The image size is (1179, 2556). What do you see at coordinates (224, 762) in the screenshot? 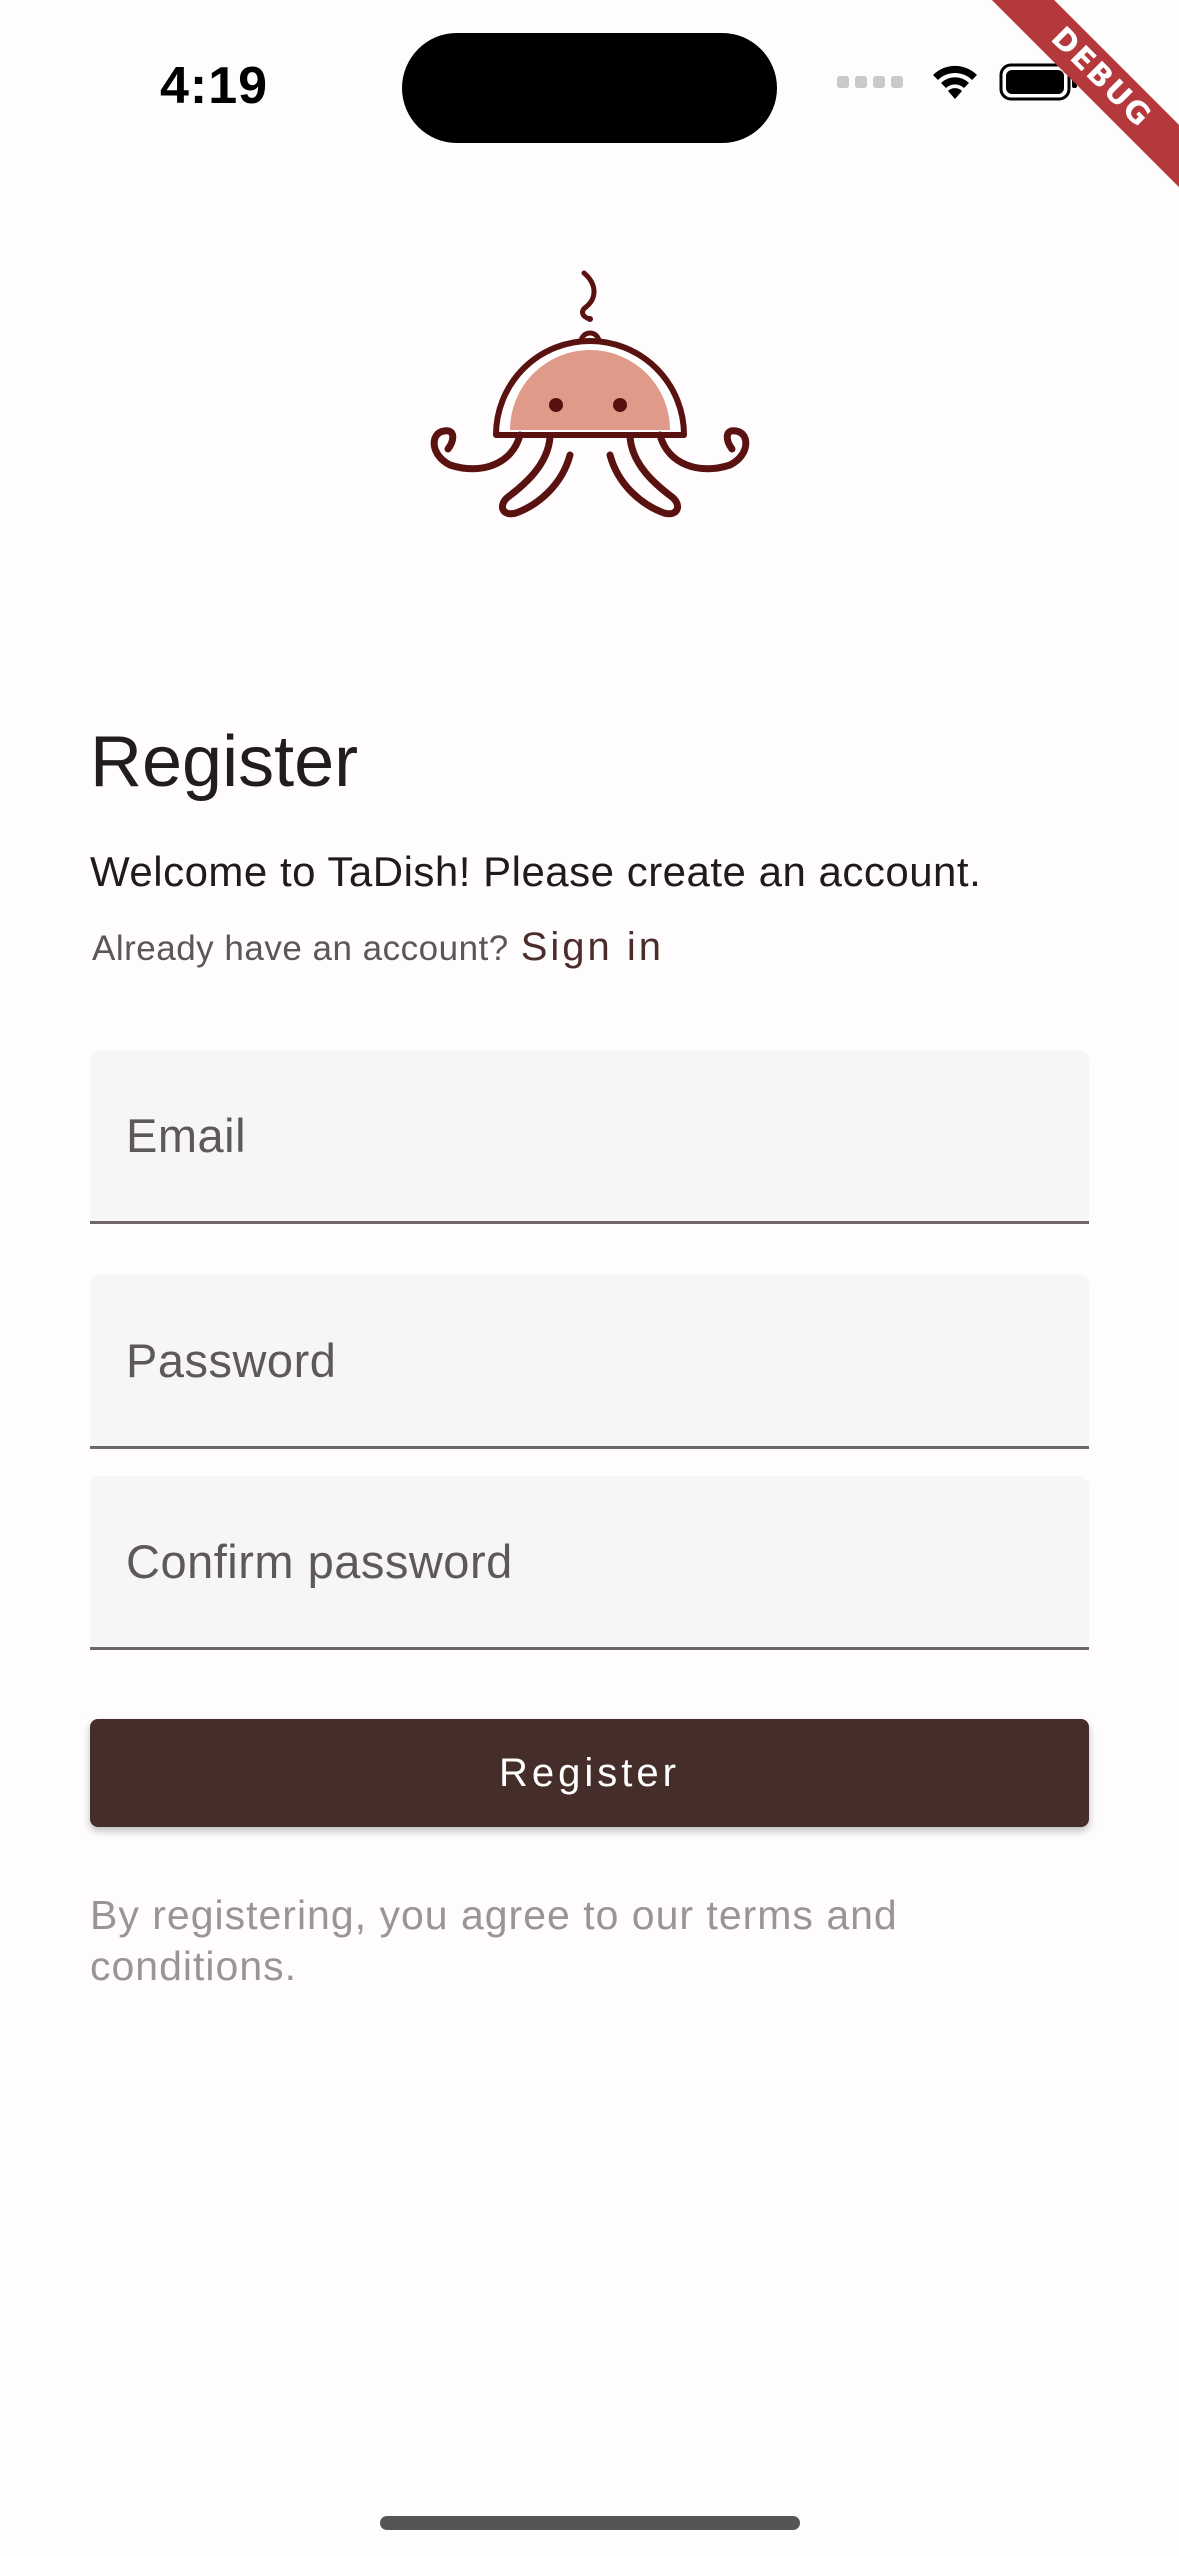
I see `page-title: Register` at bounding box center [224, 762].